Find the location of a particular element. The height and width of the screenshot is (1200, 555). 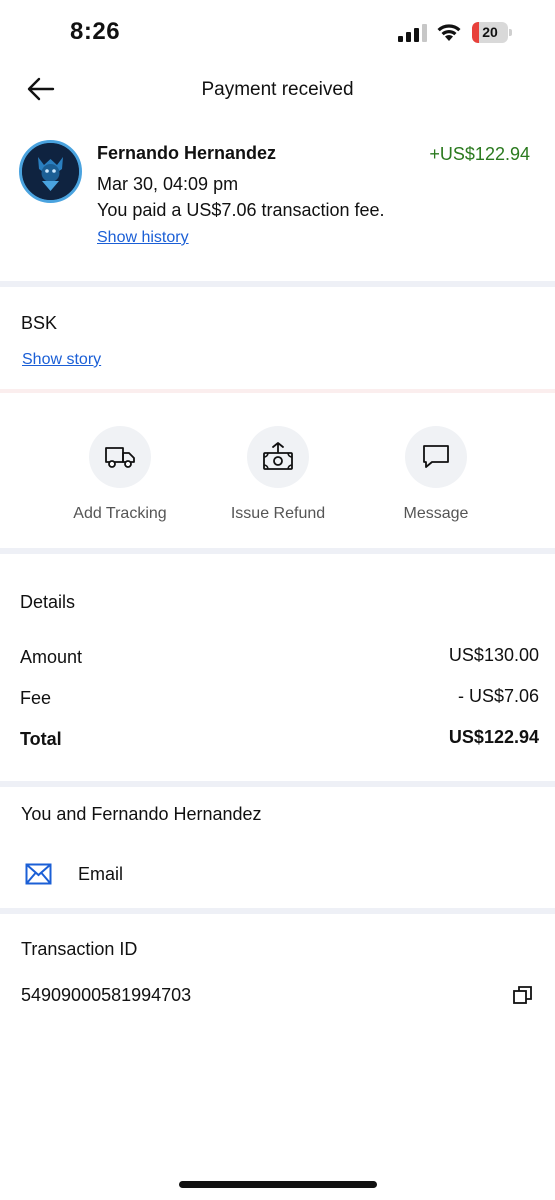

amount-value: US$130.00 is located at coordinates (493, 655).